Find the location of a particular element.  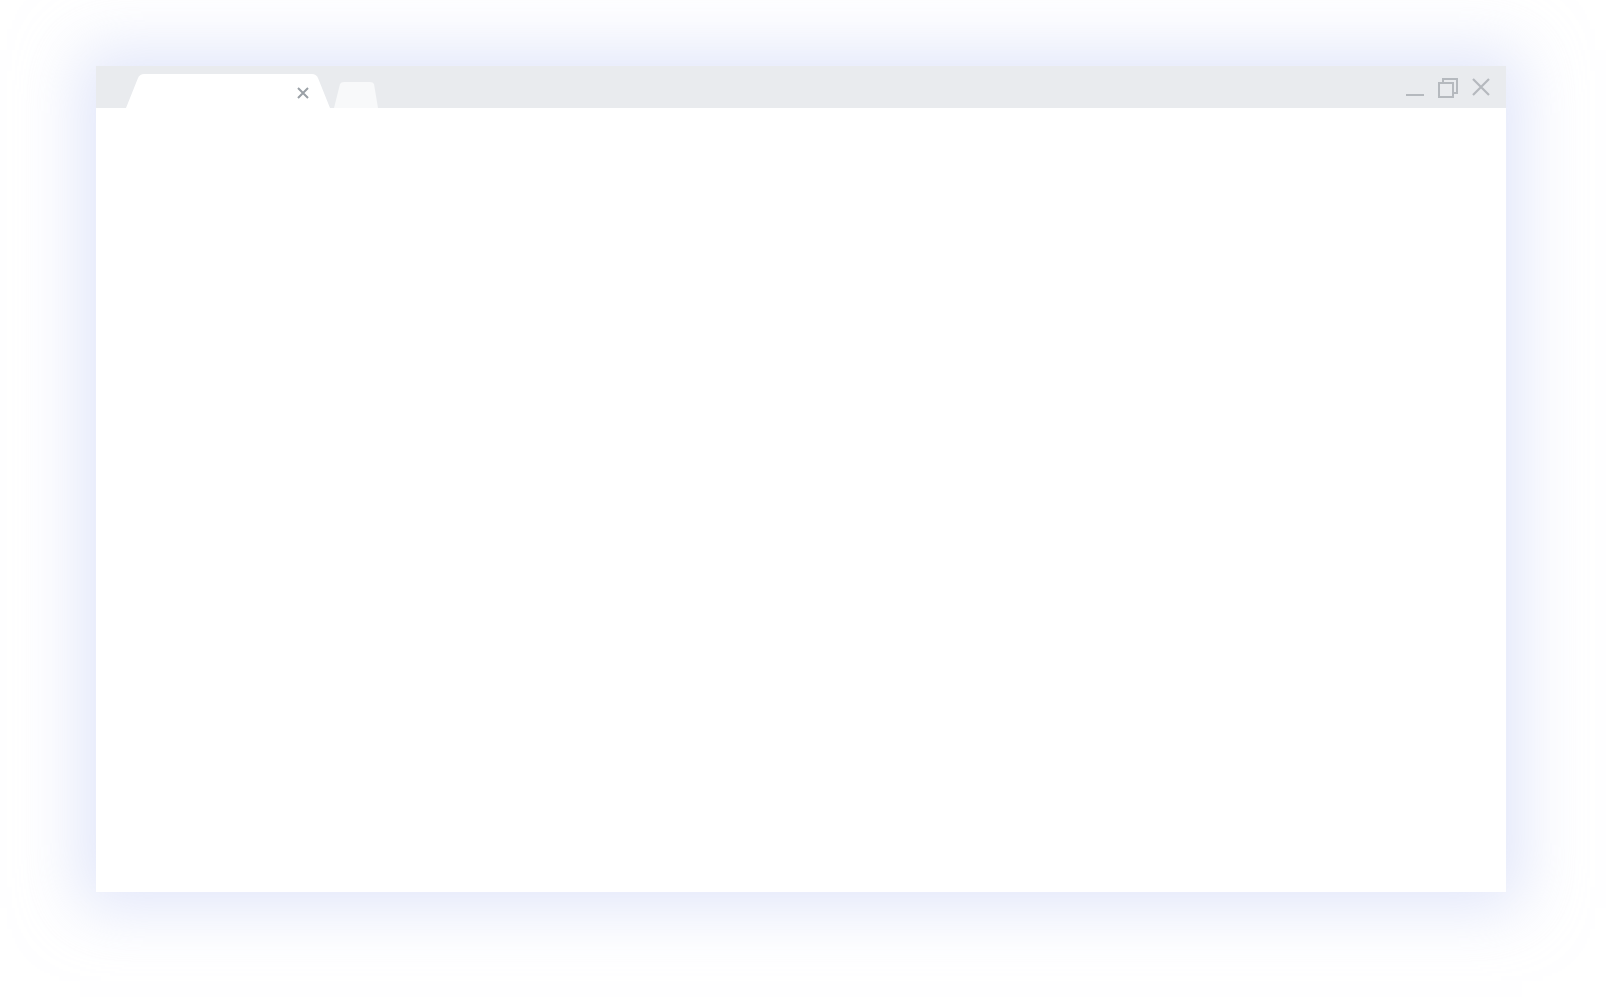

browser-tab is located at coordinates (228, 91).